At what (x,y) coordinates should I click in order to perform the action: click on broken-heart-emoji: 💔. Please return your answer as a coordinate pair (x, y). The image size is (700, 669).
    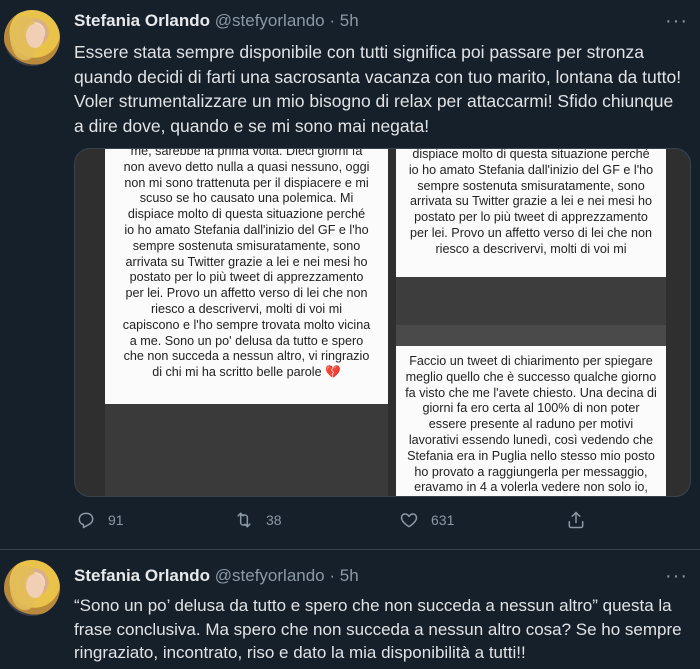
    Looking at the image, I should click on (333, 372).